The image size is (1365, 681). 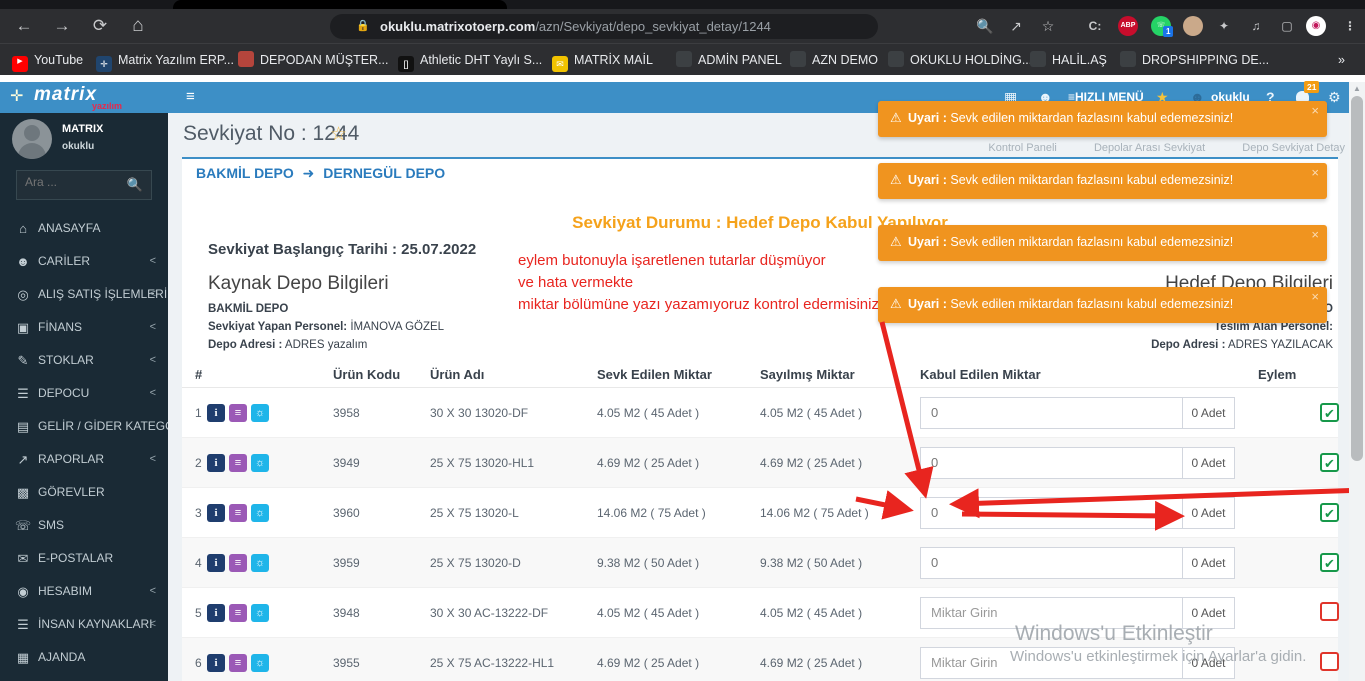 I want to click on breadcrumb-item: Depolar Arası Sevkiyat, so click(x=1149, y=148).